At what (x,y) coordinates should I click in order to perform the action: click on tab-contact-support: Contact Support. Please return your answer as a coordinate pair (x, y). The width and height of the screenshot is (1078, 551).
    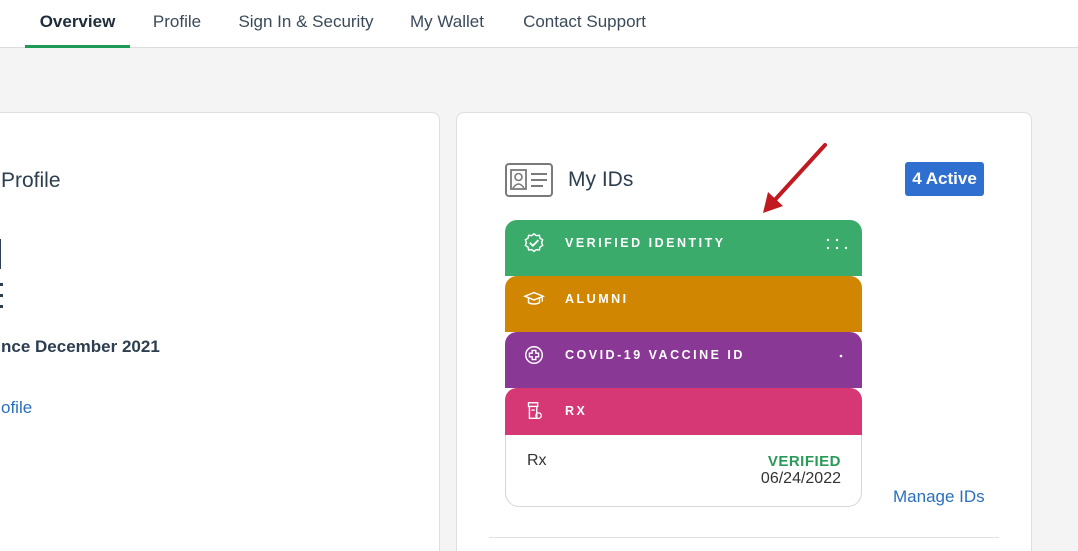
    Looking at the image, I should click on (584, 24).